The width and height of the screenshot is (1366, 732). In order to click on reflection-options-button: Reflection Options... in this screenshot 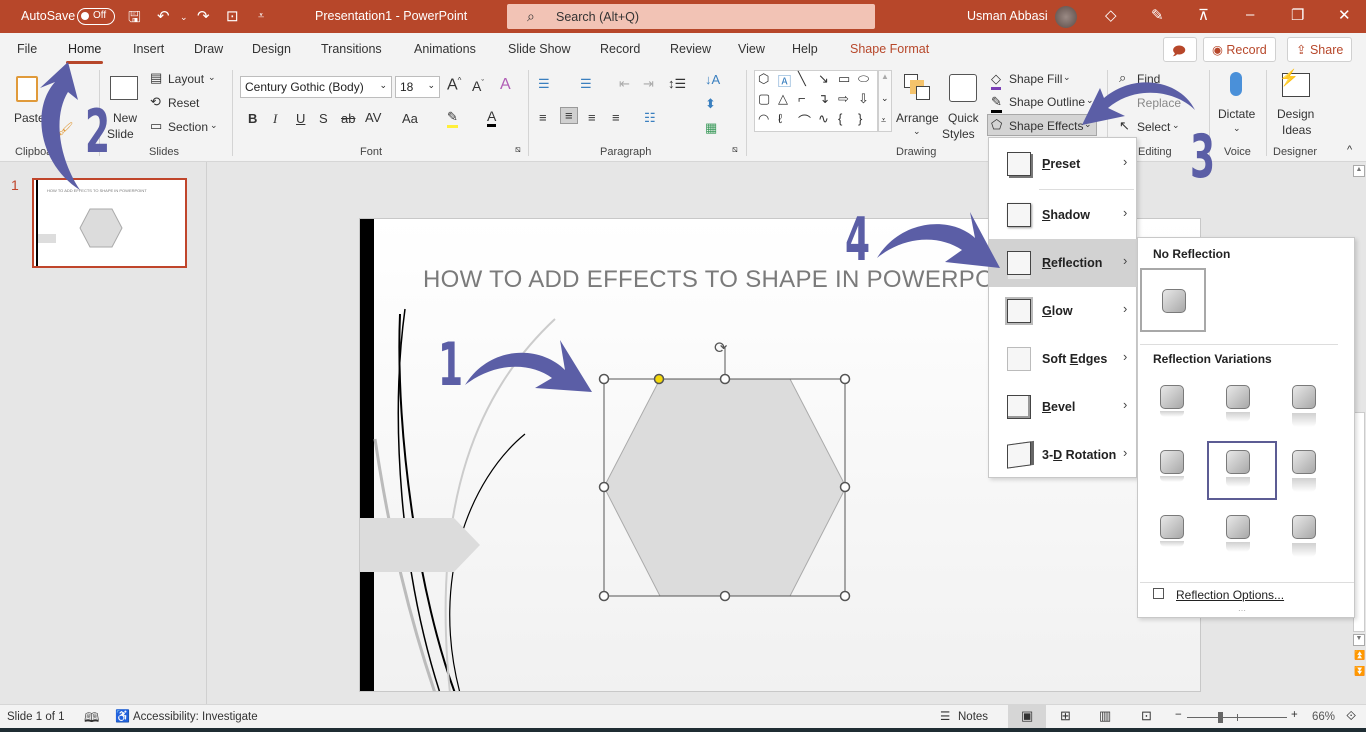, I will do `click(1248, 598)`.